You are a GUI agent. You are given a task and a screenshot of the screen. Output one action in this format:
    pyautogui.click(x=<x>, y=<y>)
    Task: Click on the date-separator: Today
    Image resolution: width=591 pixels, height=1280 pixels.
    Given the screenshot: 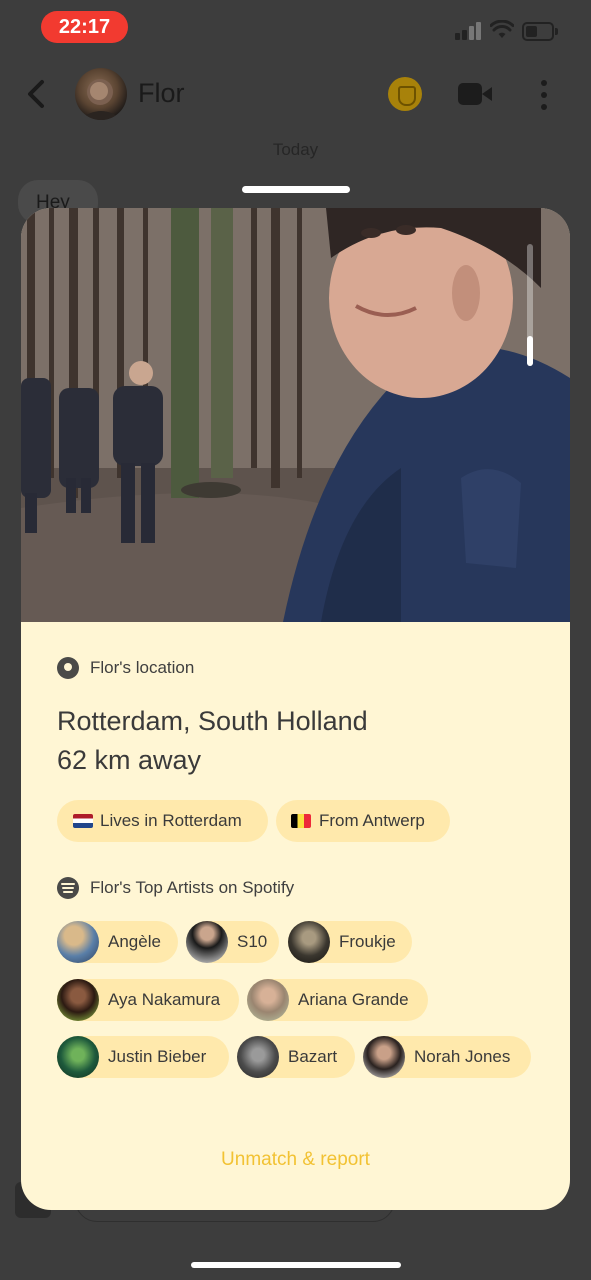 What is the action you would take?
    pyautogui.click(x=295, y=149)
    